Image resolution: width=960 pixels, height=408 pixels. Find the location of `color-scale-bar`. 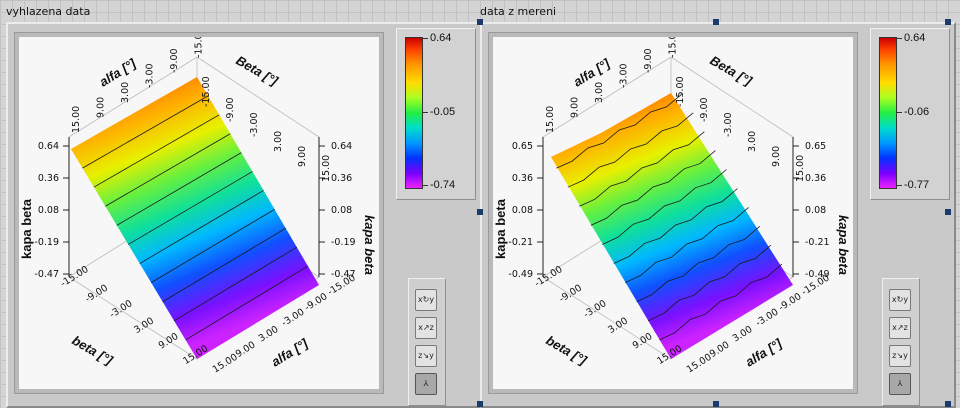

color-scale-bar is located at coordinates (414, 113).